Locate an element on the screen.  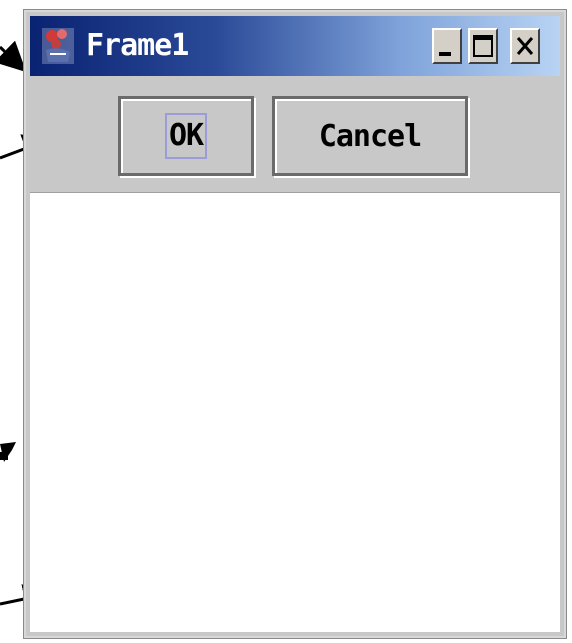
close-icon is located at coordinates (525, 46).